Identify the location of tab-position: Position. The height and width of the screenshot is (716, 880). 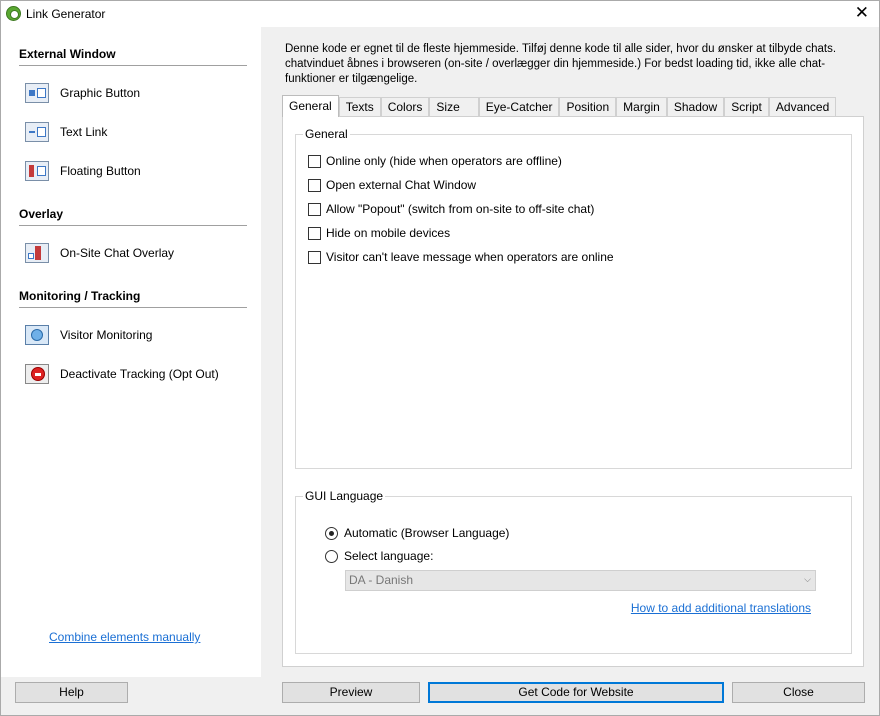
(588, 107).